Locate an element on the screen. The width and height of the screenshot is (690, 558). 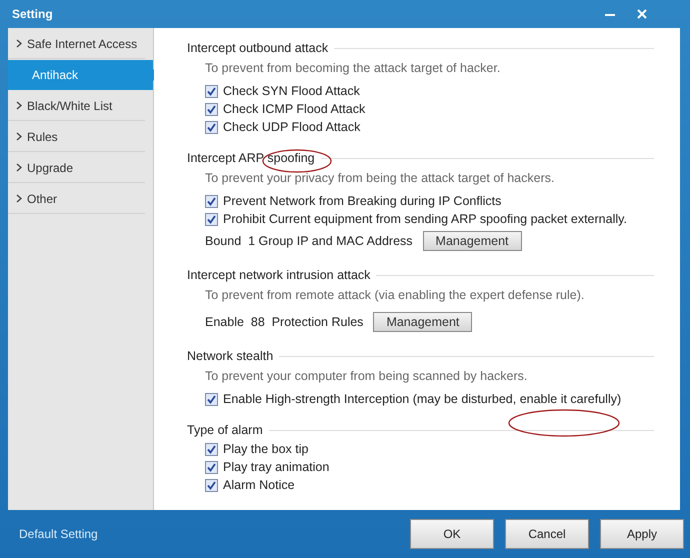
checkbox-option: Prohibit Current equipment from sending ARP spoofing packet externally. is located at coordinates (429, 219).